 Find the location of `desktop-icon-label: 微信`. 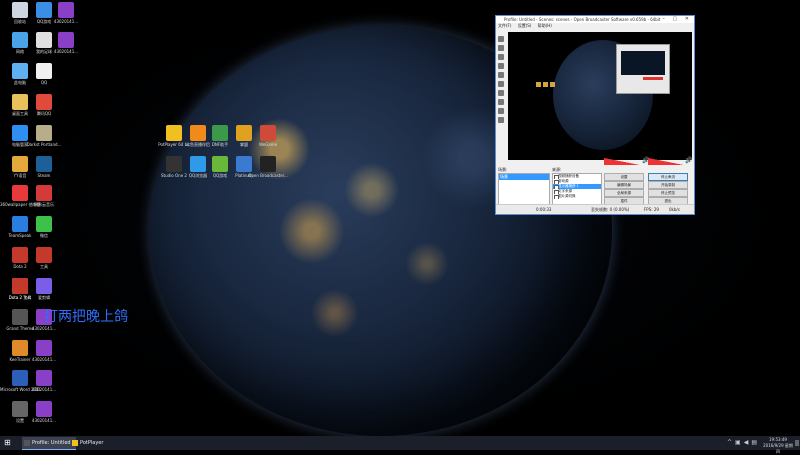

desktop-icon-label: 微信 is located at coordinates (44, 235).